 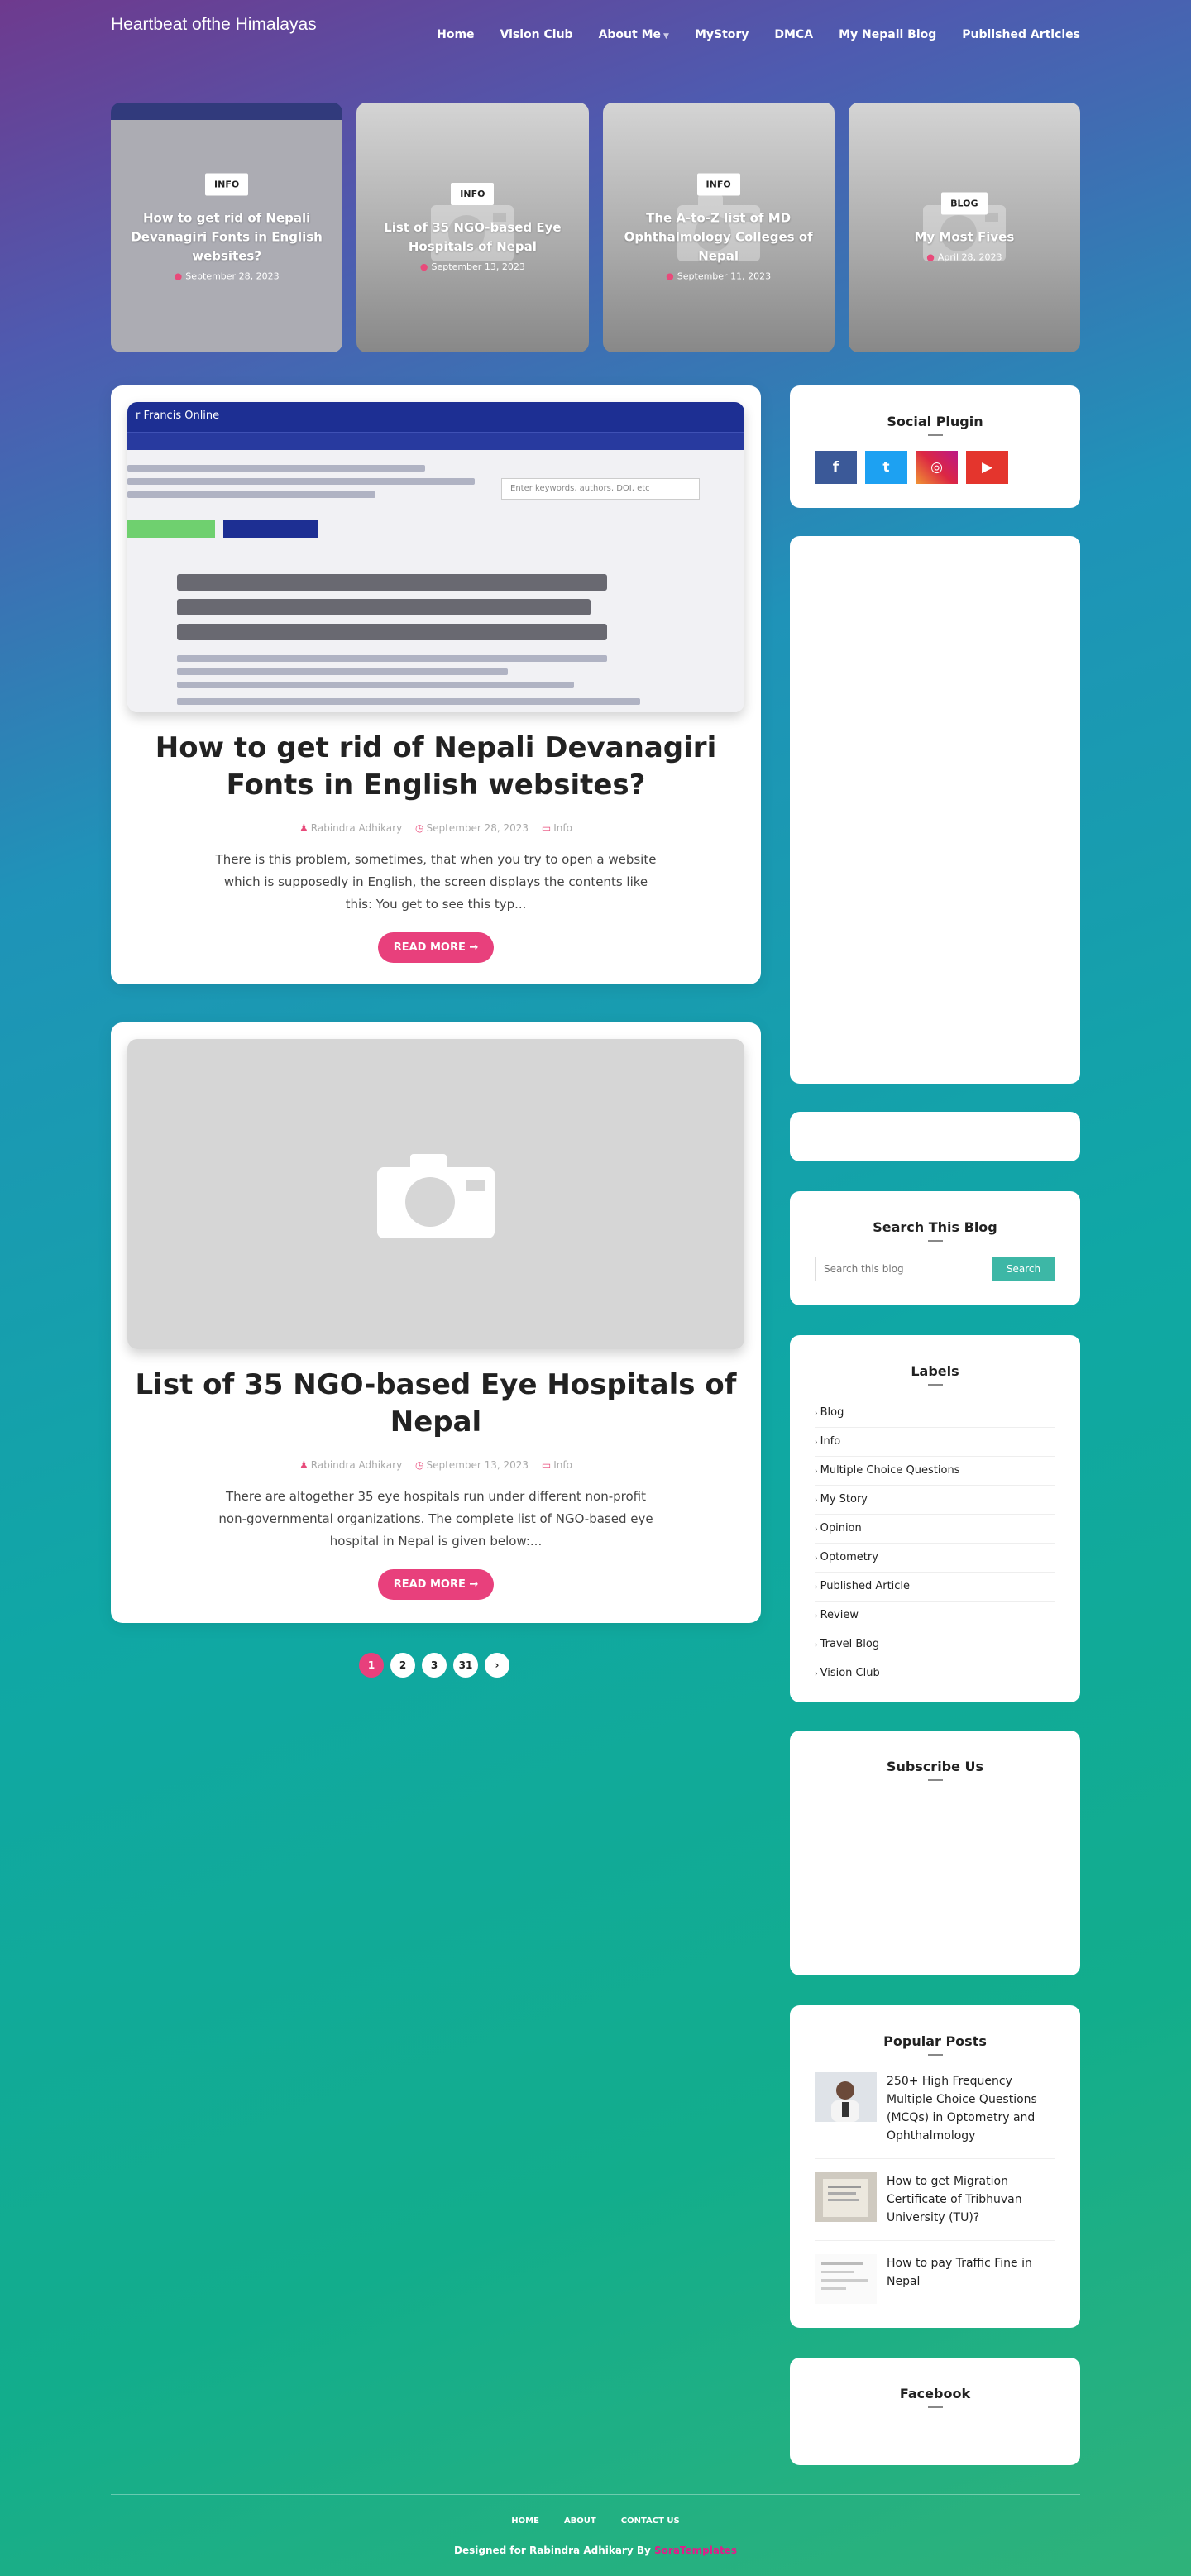 I want to click on label-text: Info, so click(x=830, y=1441).